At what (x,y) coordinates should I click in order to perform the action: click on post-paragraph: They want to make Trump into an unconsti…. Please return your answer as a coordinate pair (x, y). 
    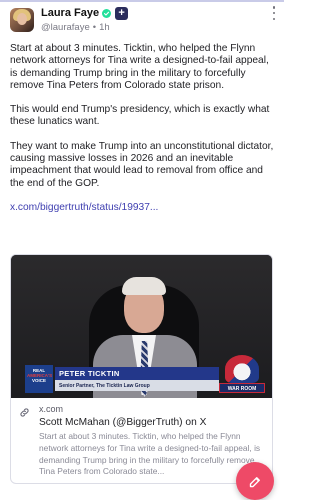
    Looking at the image, I should click on (142, 164).